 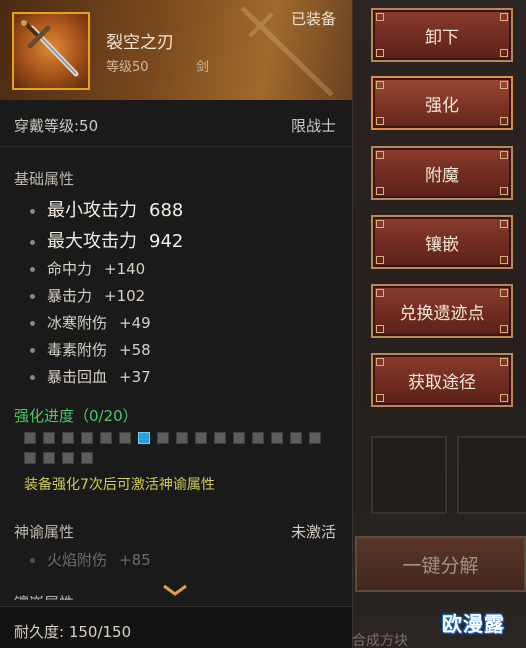 I want to click on divider, so click(x=176, y=146).